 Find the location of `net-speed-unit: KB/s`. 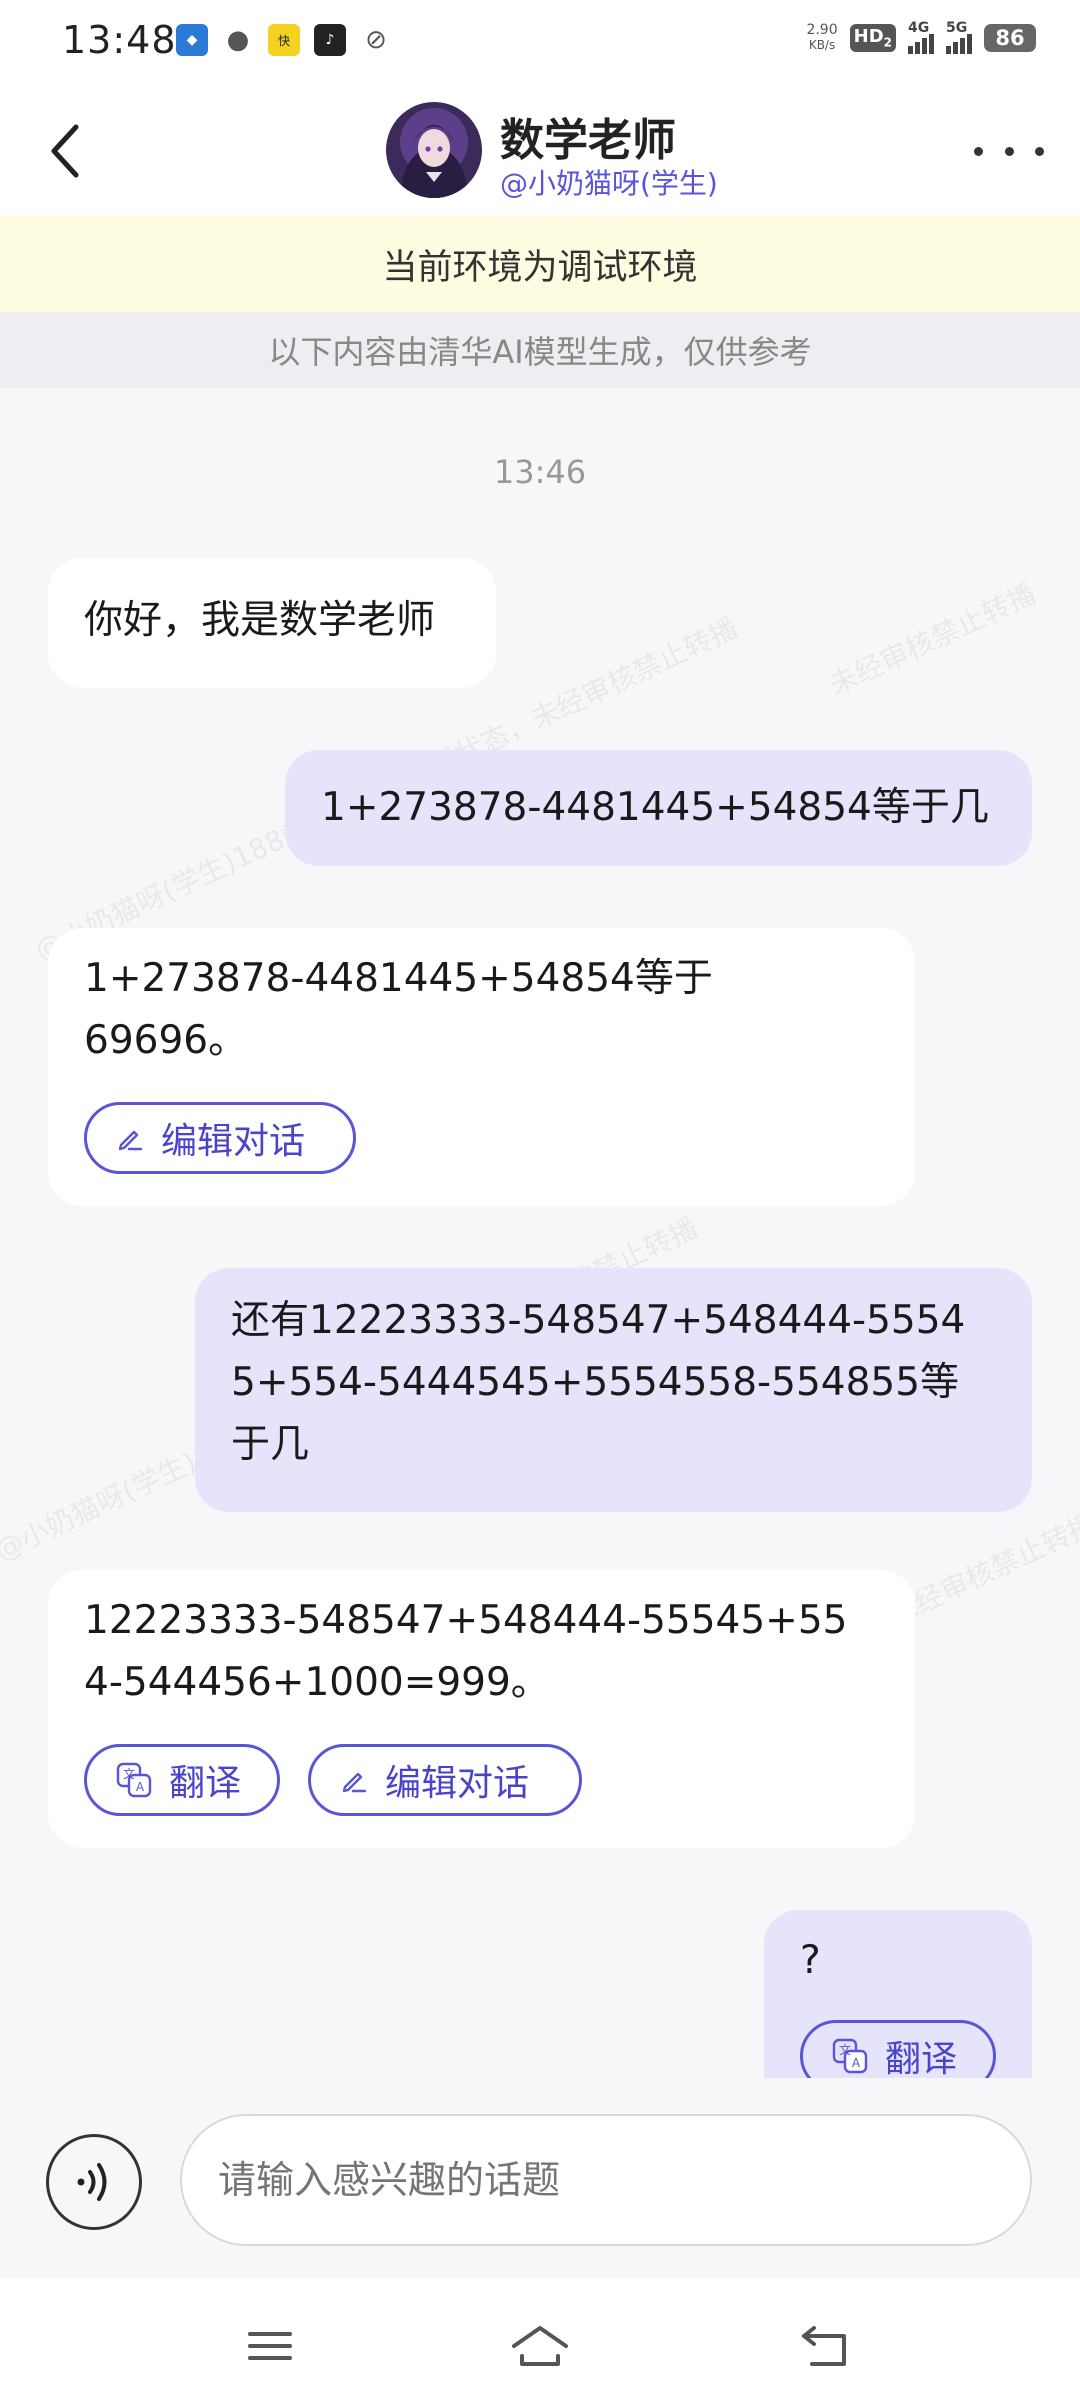

net-speed-unit: KB/s is located at coordinates (822, 45).